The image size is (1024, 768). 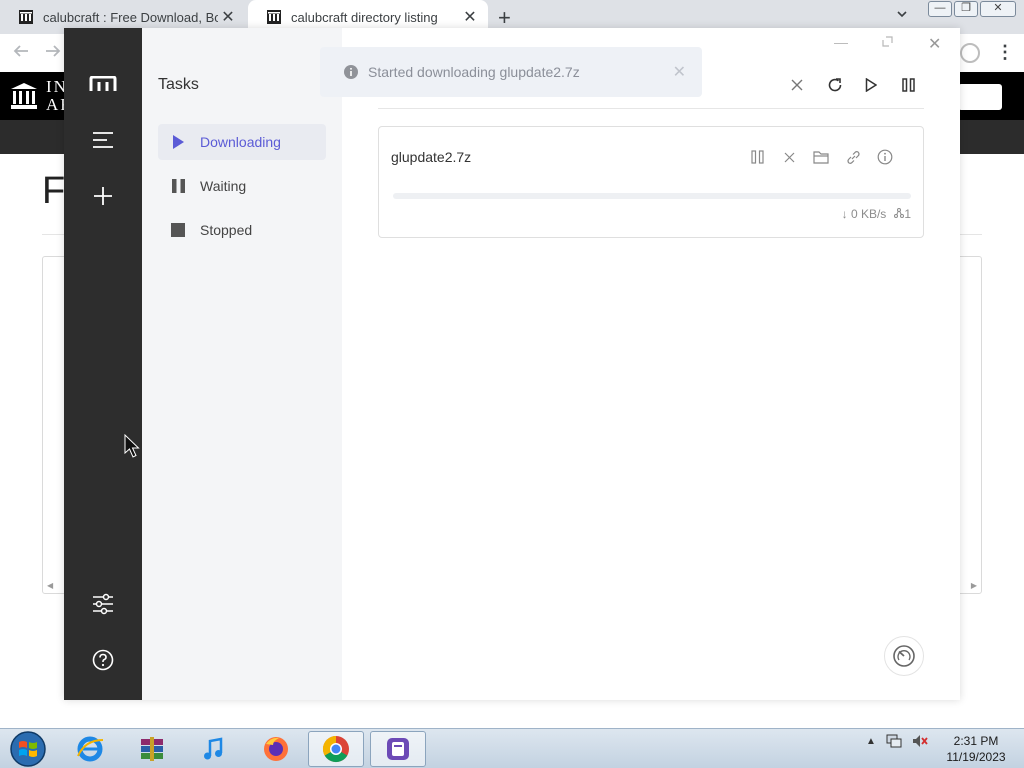 What do you see at coordinates (934, 44) in the screenshot?
I see `window-close-icon: ✕` at bounding box center [934, 44].